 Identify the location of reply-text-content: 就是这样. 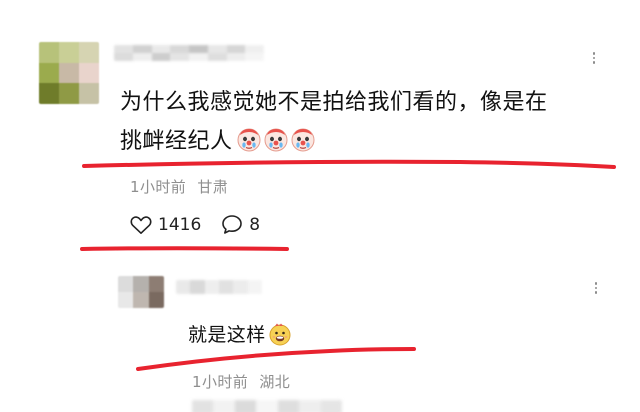
(227, 335).